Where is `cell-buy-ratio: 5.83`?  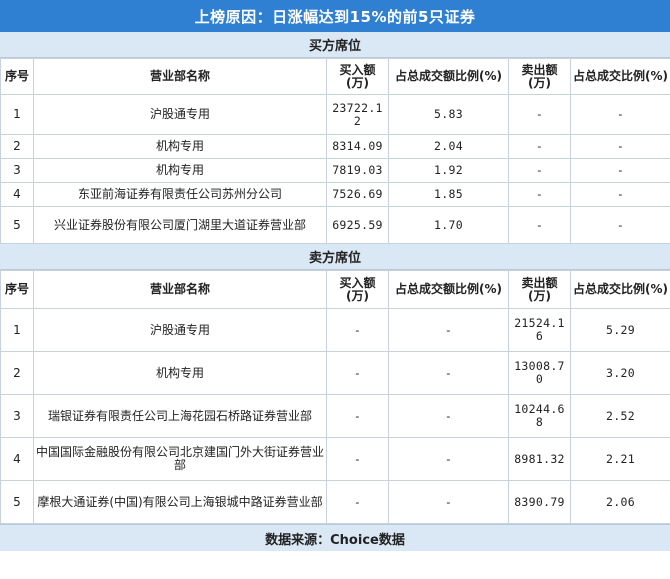
cell-buy-ratio: 5.83 is located at coordinates (448, 114).